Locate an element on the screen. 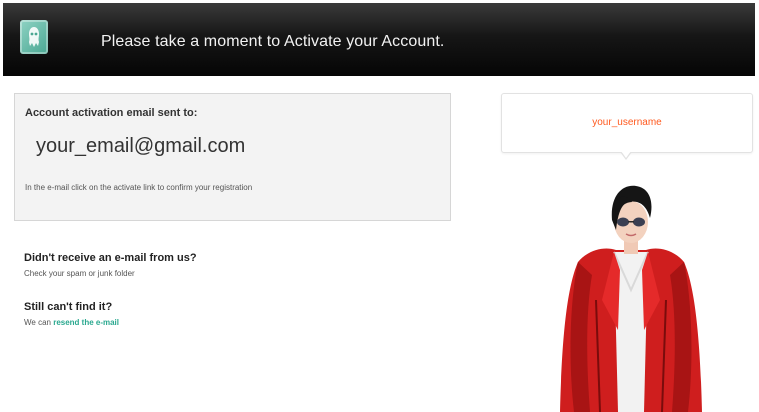  email-address: your_email@gmail.com is located at coordinates (141, 146).